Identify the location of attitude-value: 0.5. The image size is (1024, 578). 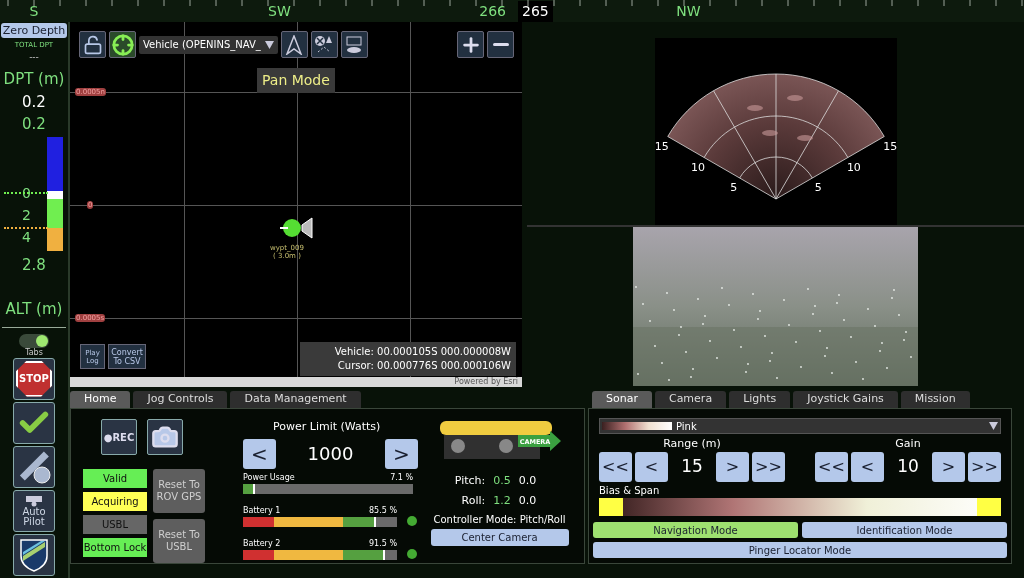
(502, 481).